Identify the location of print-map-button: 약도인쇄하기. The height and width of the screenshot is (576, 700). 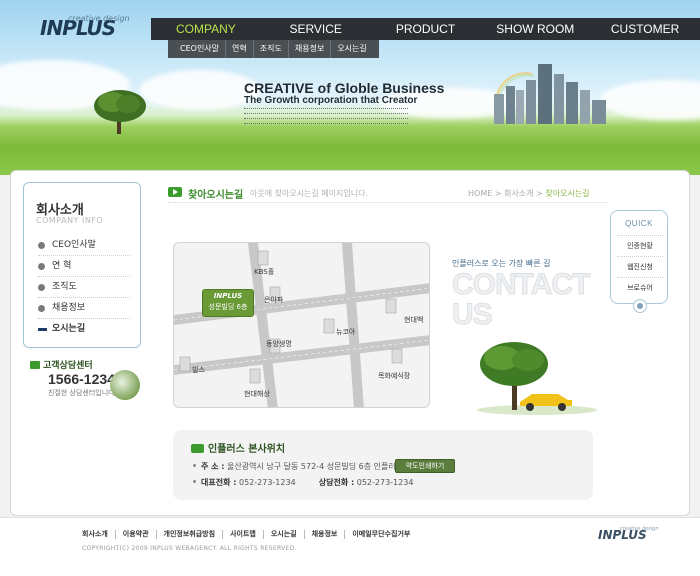
(425, 466).